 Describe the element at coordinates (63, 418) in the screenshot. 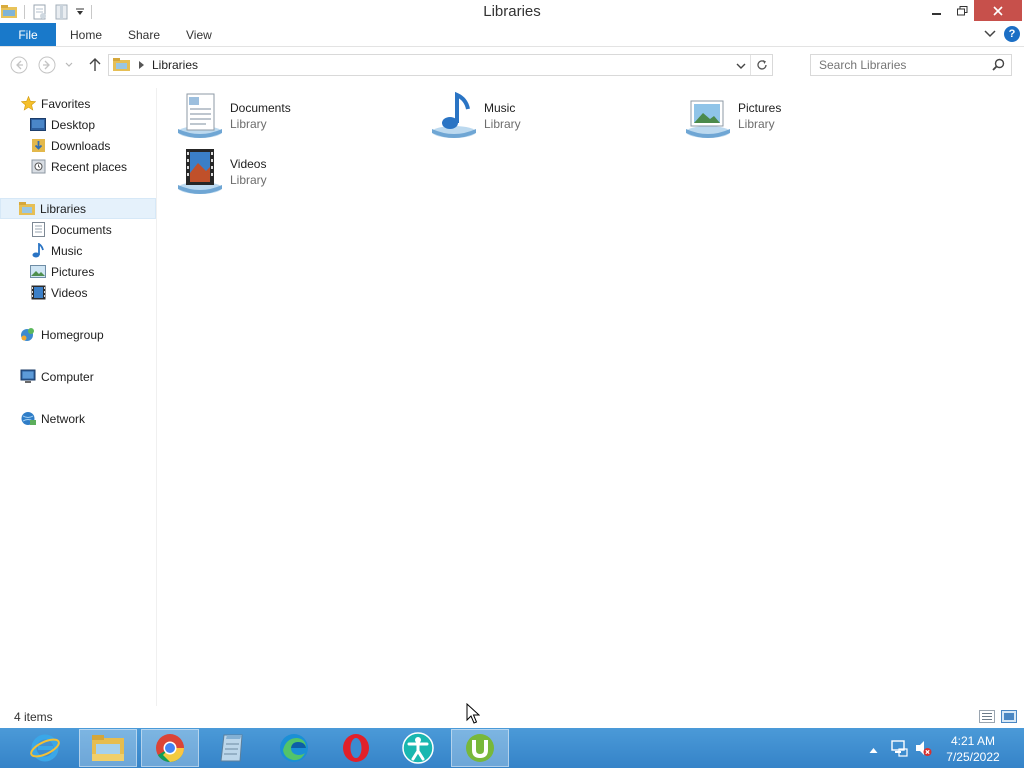

I see `nav-network-label: Network` at that location.